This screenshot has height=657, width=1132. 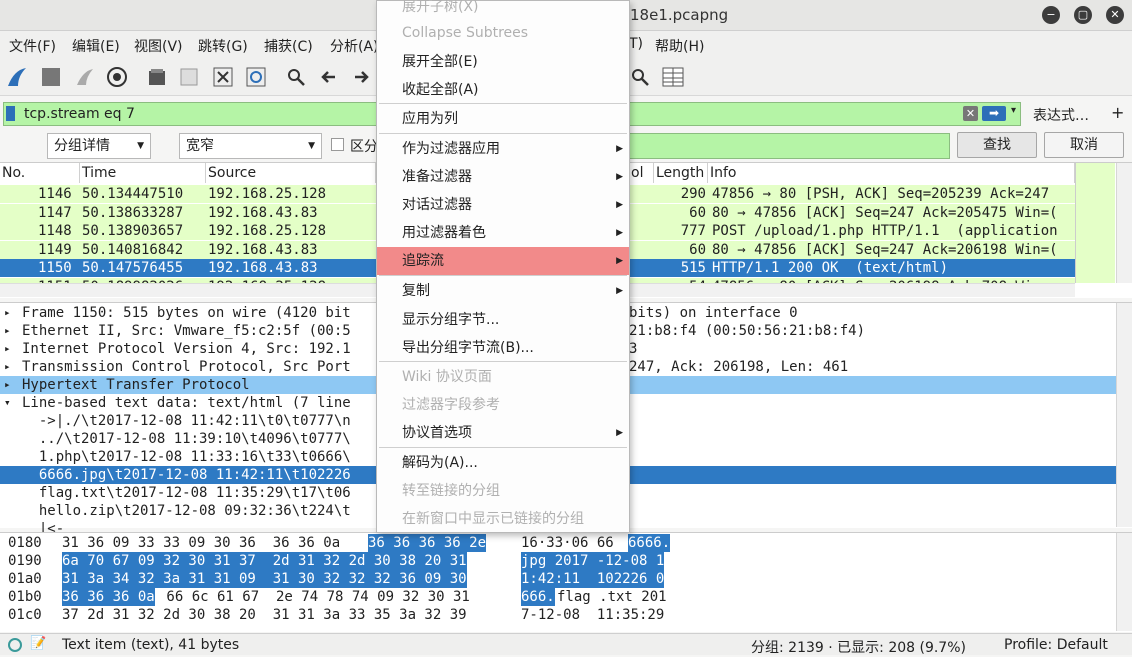 I want to click on menu-item-label: 协议首选项, so click(x=437, y=433).